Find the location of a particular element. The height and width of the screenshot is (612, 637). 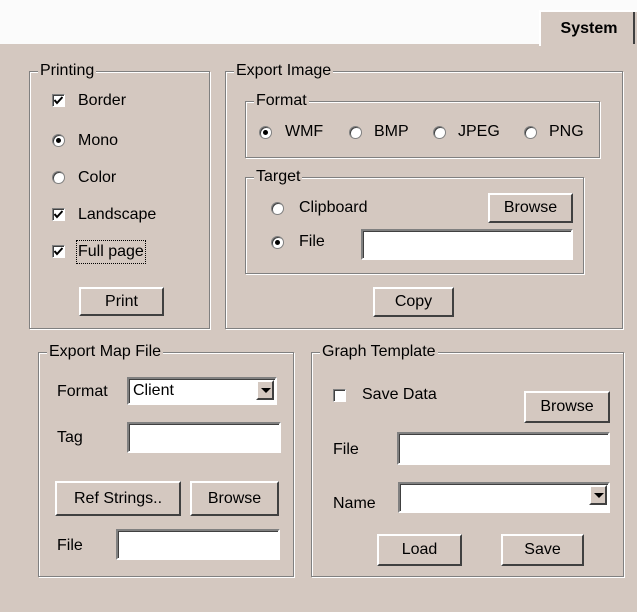

tab-system: System is located at coordinates (588, 28).